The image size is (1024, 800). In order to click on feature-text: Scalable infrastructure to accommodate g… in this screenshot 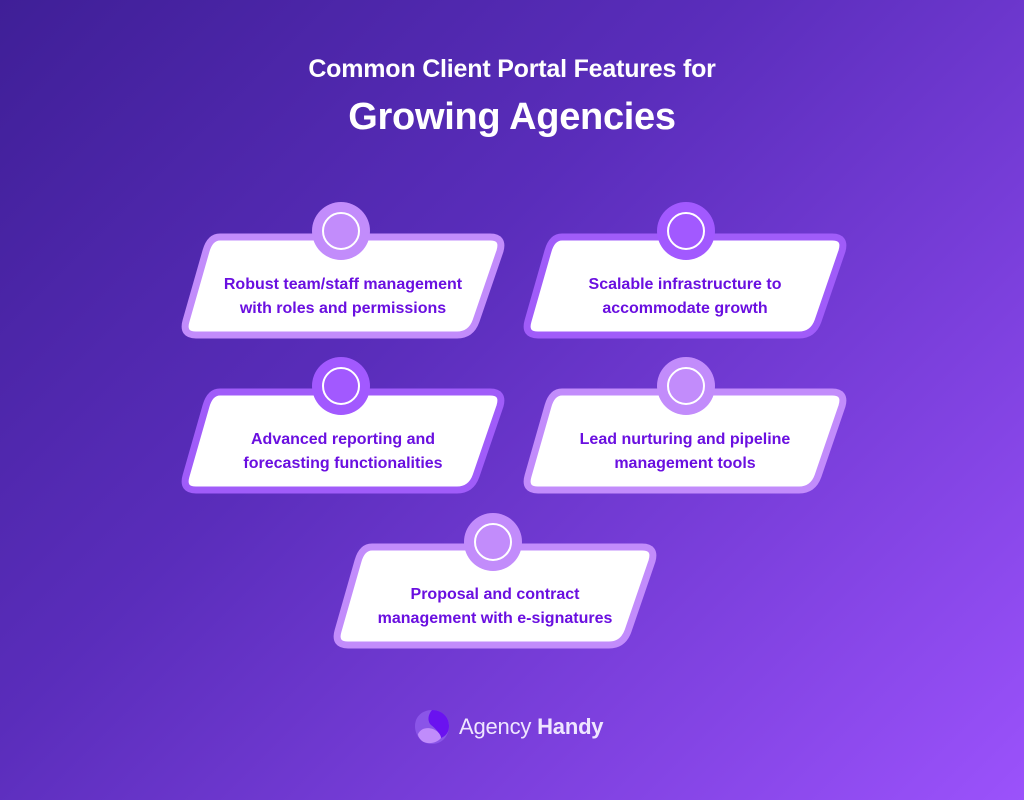, I will do `click(685, 297)`.